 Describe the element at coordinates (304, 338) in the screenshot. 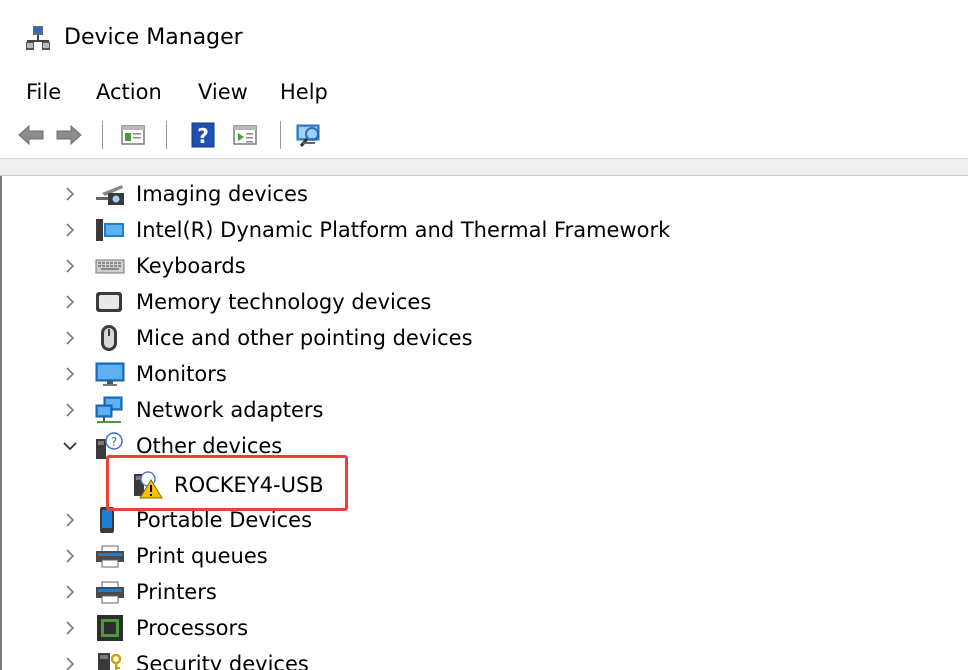

I see `tree-node-label: Mice and other pointing devices` at that location.